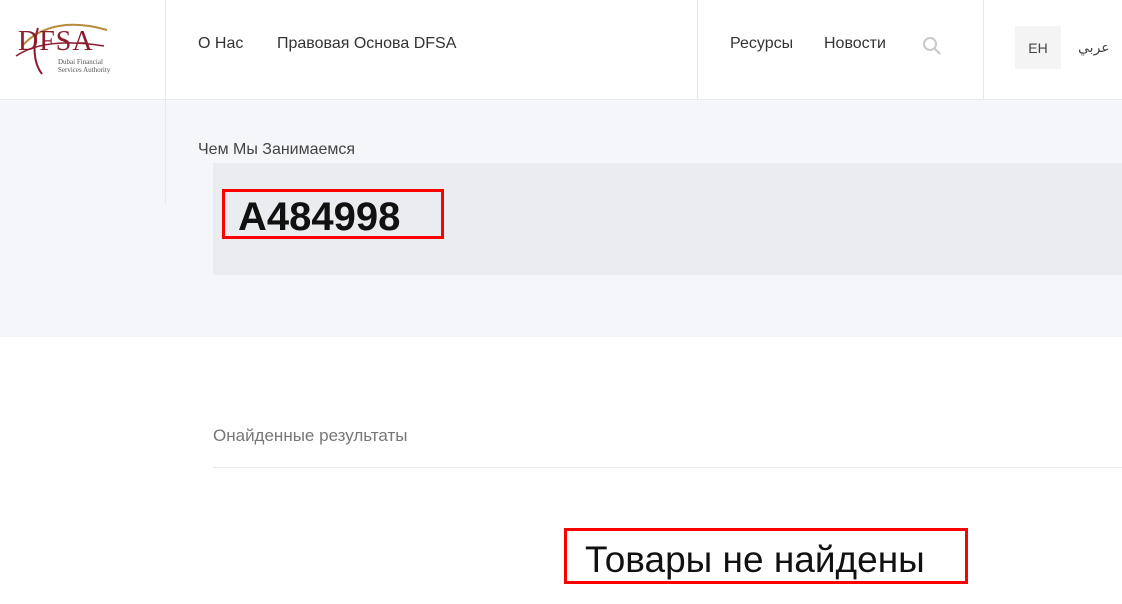 Image resolution: width=1122 pixels, height=604 pixels. I want to click on no-results-message: Товары не найдены, so click(755, 559).